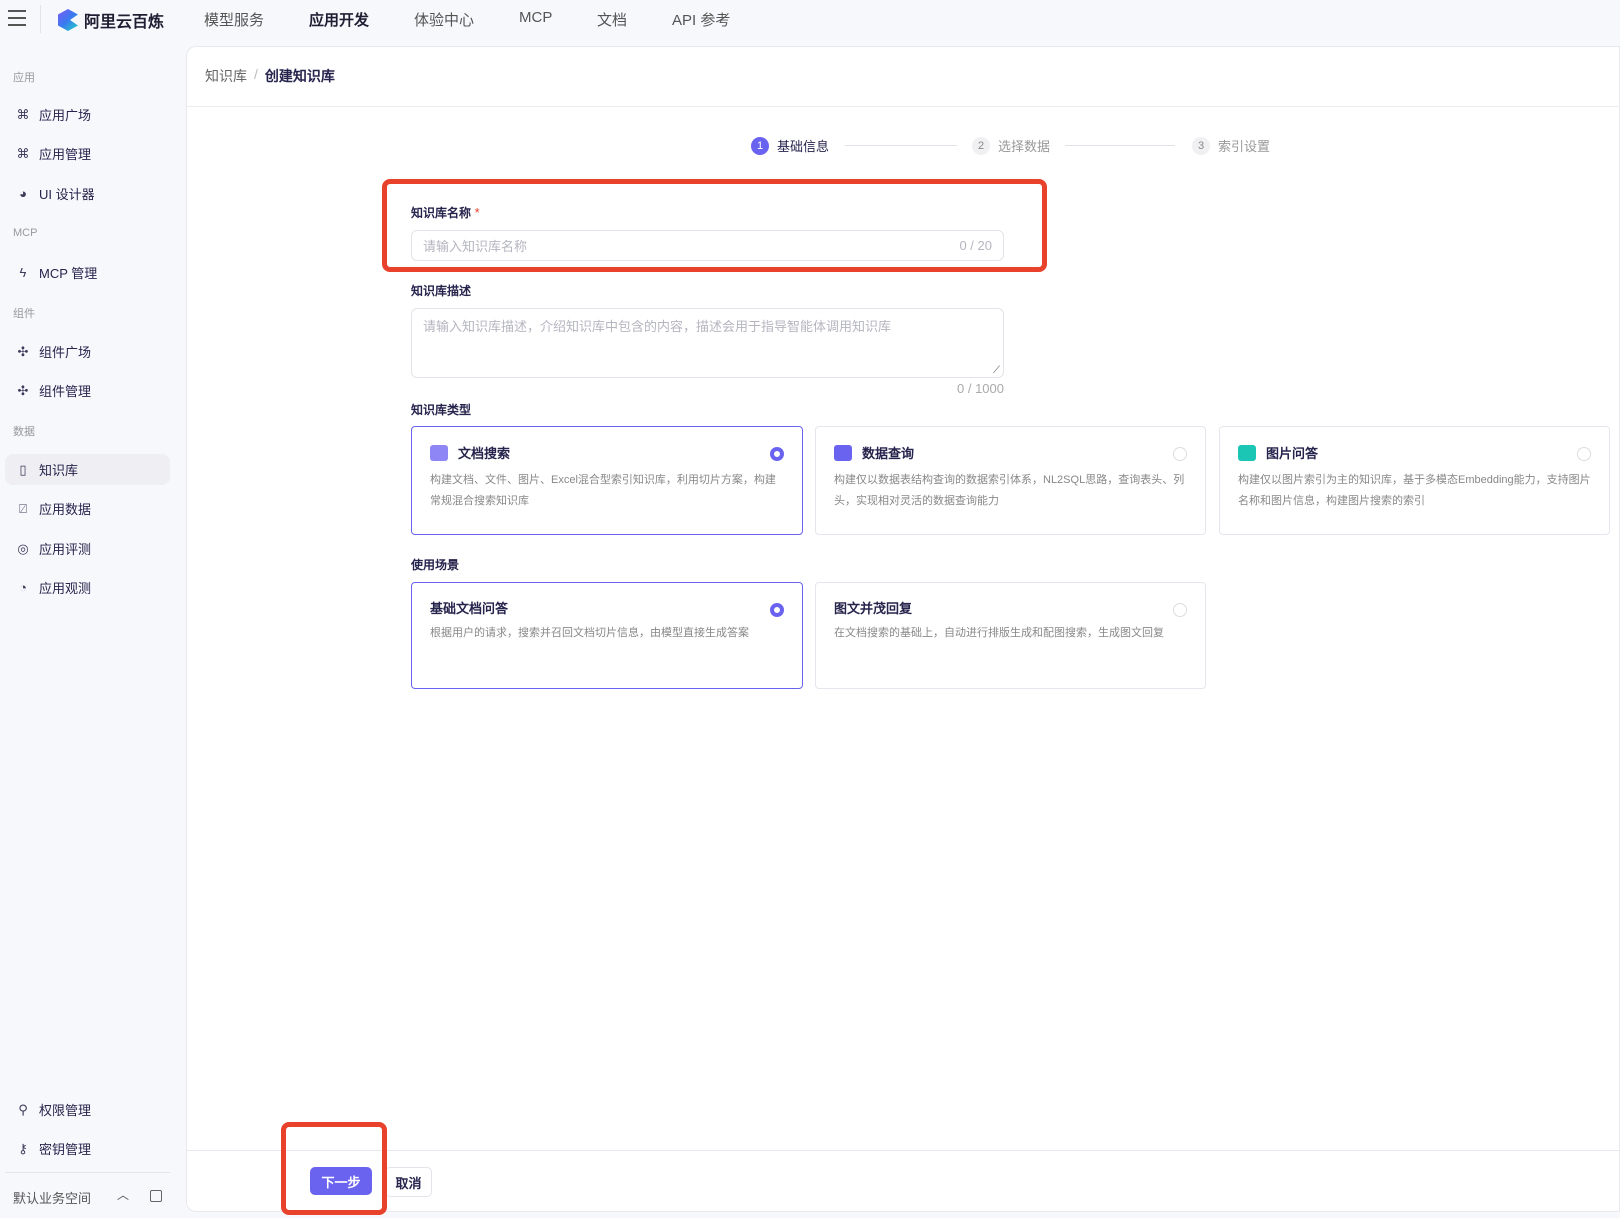  Describe the element at coordinates (441, 291) in the screenshot. I see `desc-label: 知识库描述` at that location.